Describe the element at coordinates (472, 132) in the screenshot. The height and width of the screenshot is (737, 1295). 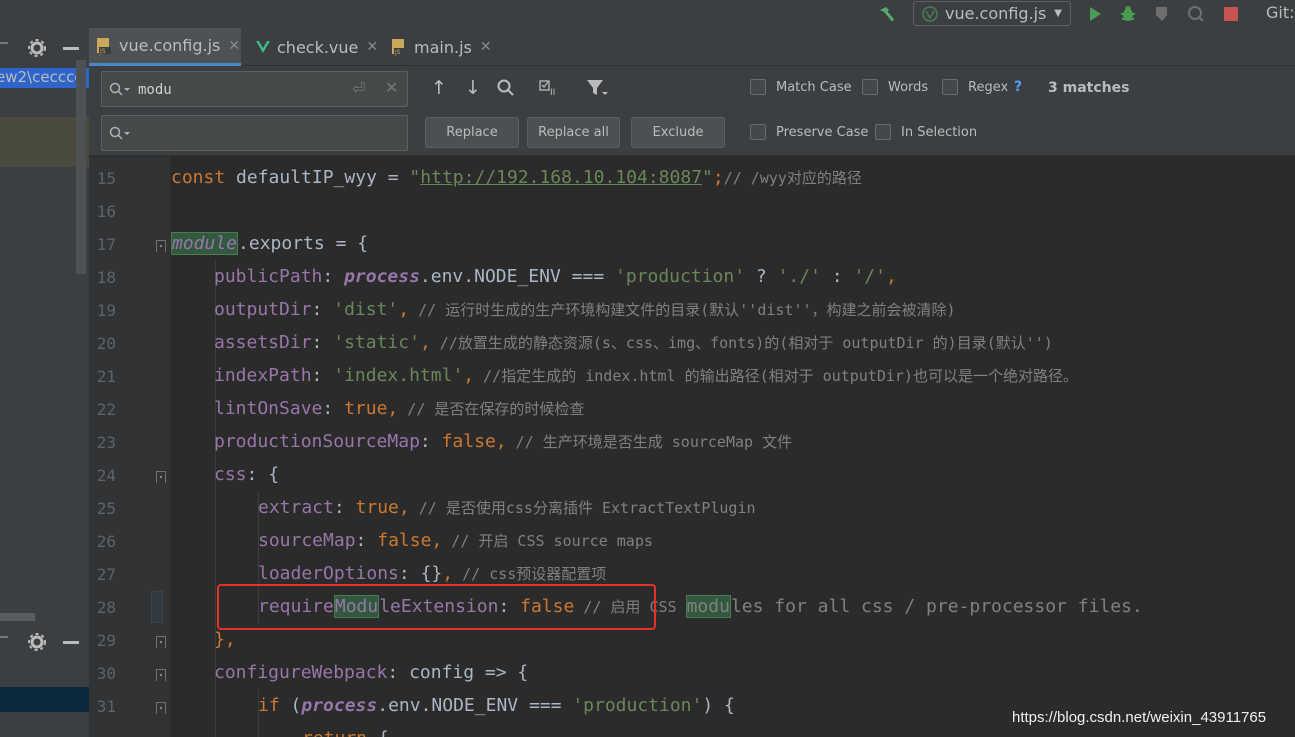
I see `replace-button: Replace` at that location.